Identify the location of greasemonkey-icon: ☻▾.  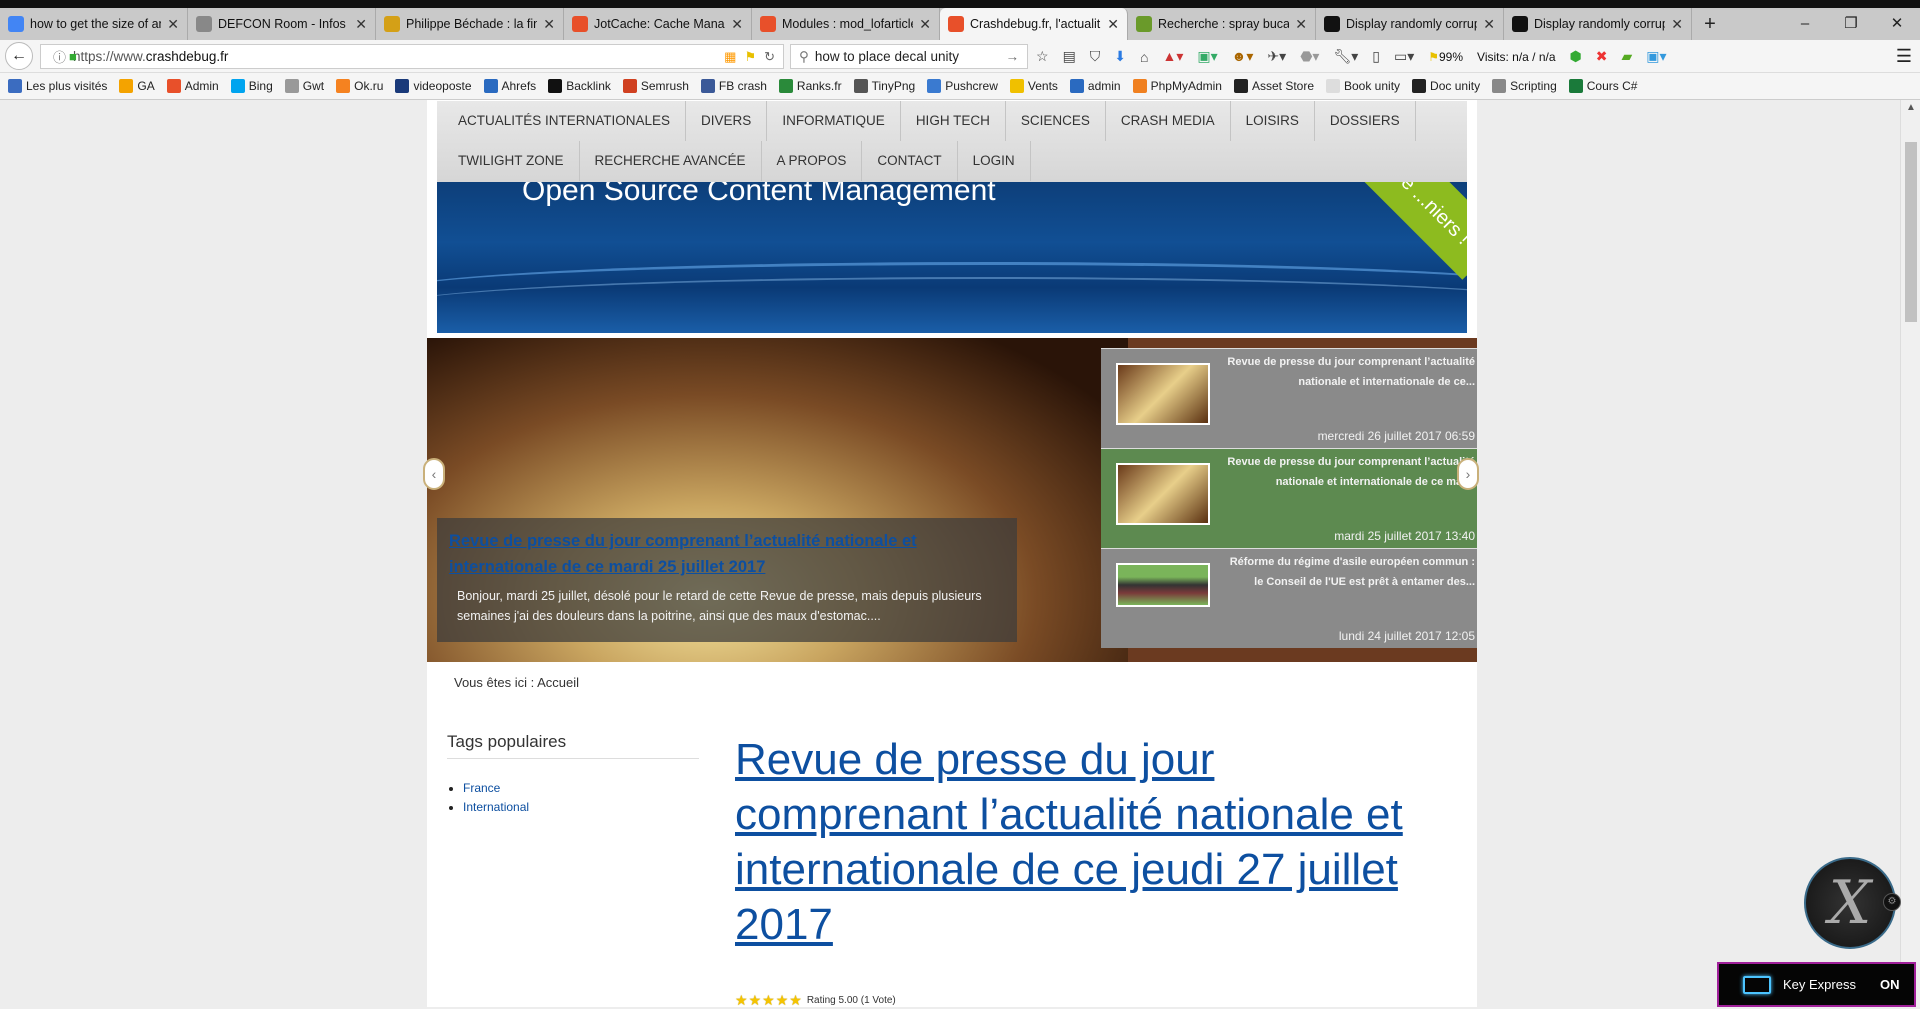
(1243, 56).